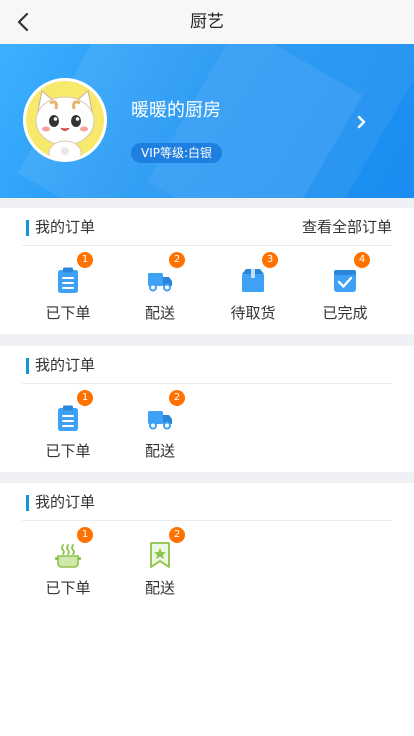 Image resolution: width=414 pixels, height=736 pixels. I want to click on order-item-completed: 4 已完成, so click(345, 289).